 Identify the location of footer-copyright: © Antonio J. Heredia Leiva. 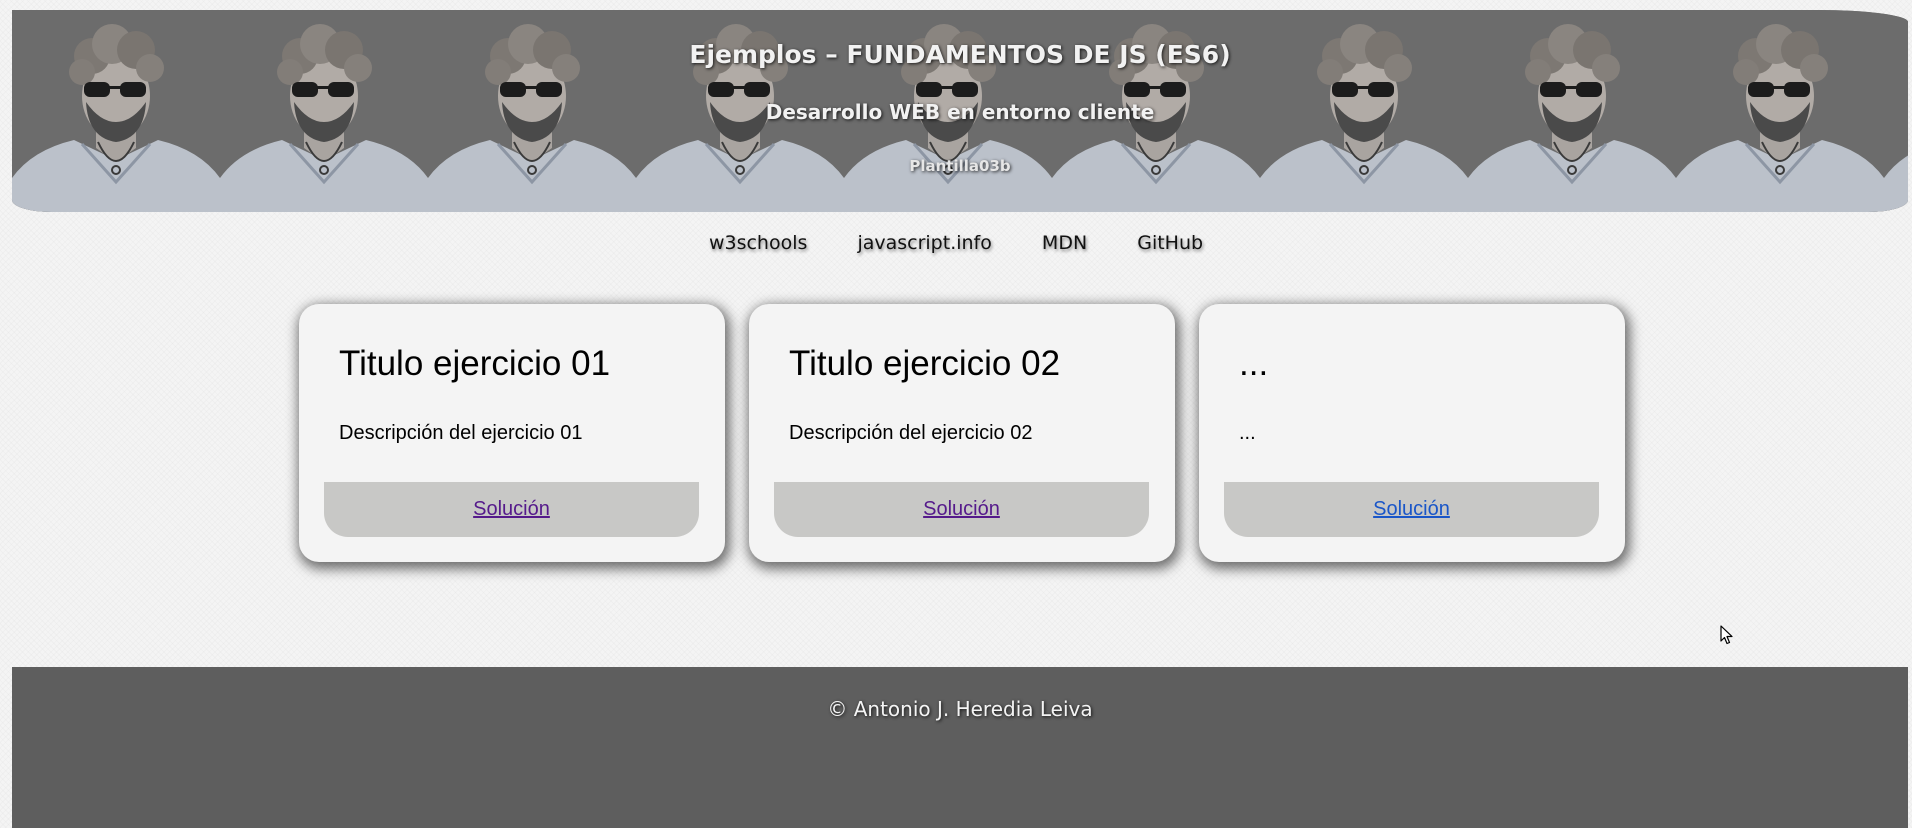
(960, 709).